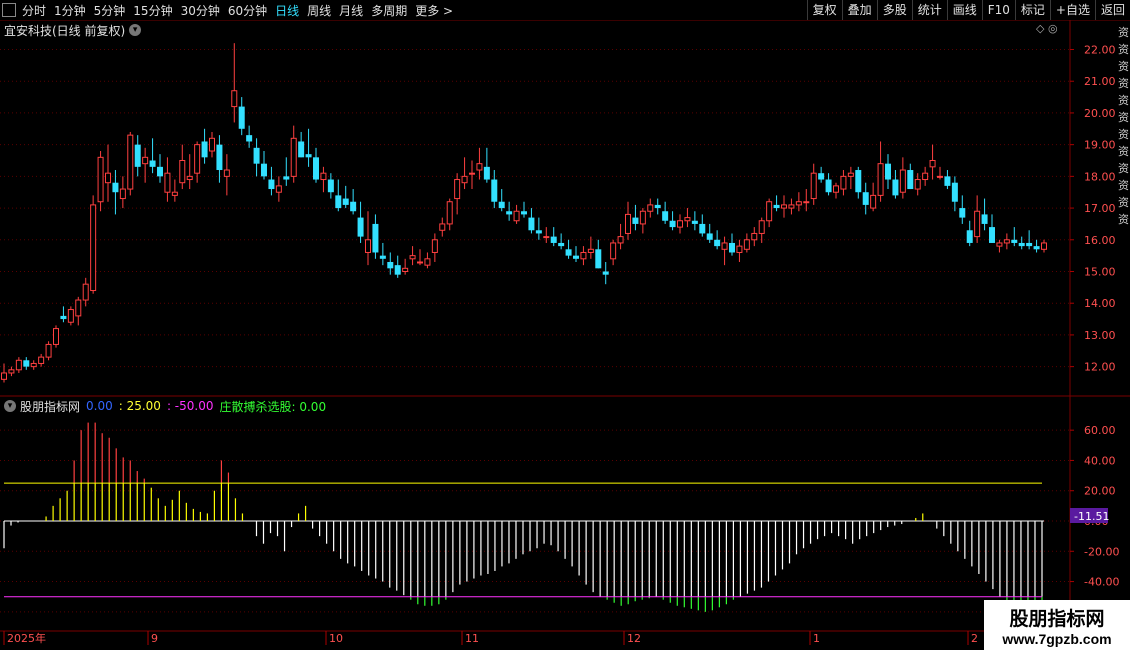 The image size is (1130, 650). I want to click on period-tab-1: 1分钟, so click(70, 10).